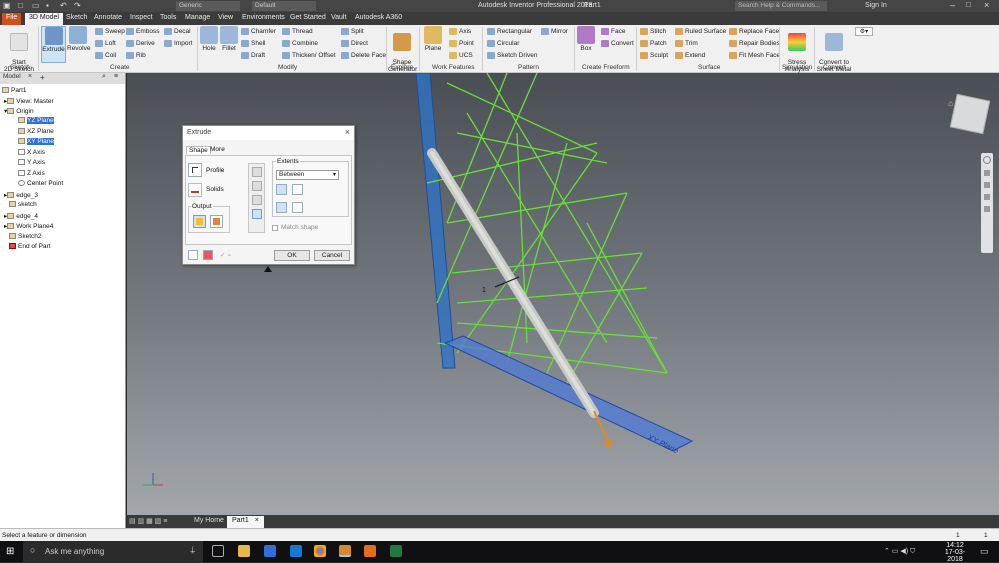 This screenshot has width=999, height=563. What do you see at coordinates (42, 77) in the screenshot?
I see `add-browser-icon: +` at bounding box center [42, 77].